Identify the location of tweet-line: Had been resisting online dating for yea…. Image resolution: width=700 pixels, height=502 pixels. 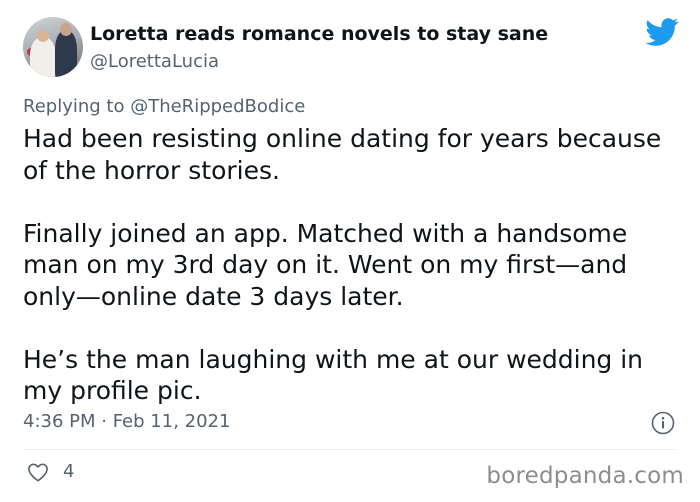
(342, 138).